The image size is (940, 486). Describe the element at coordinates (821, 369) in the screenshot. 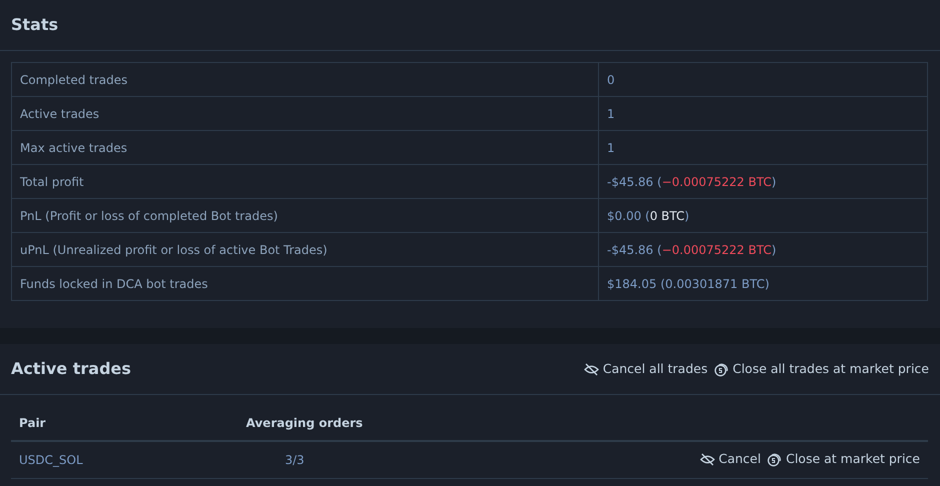

I see `close-market-button: Close all trades at market price` at that location.